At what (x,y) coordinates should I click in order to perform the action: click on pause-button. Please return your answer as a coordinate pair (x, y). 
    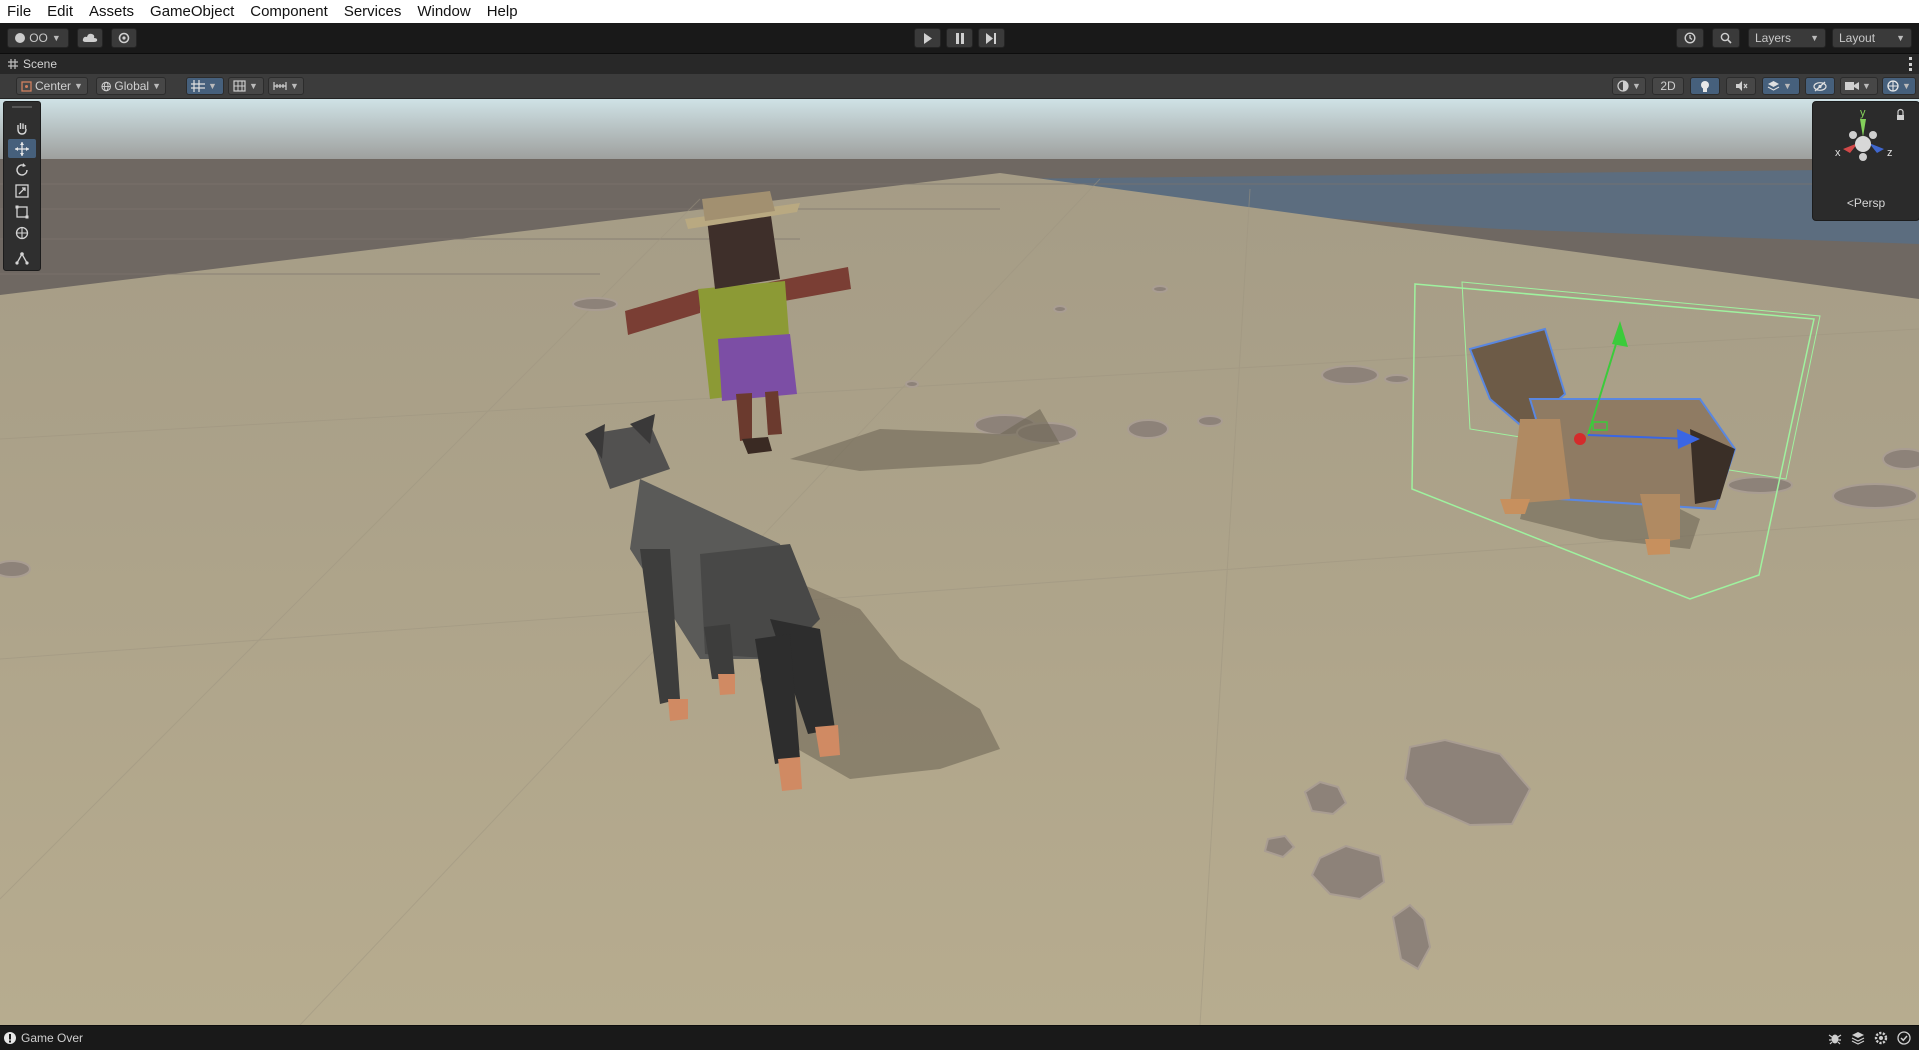
    Looking at the image, I should click on (959, 38).